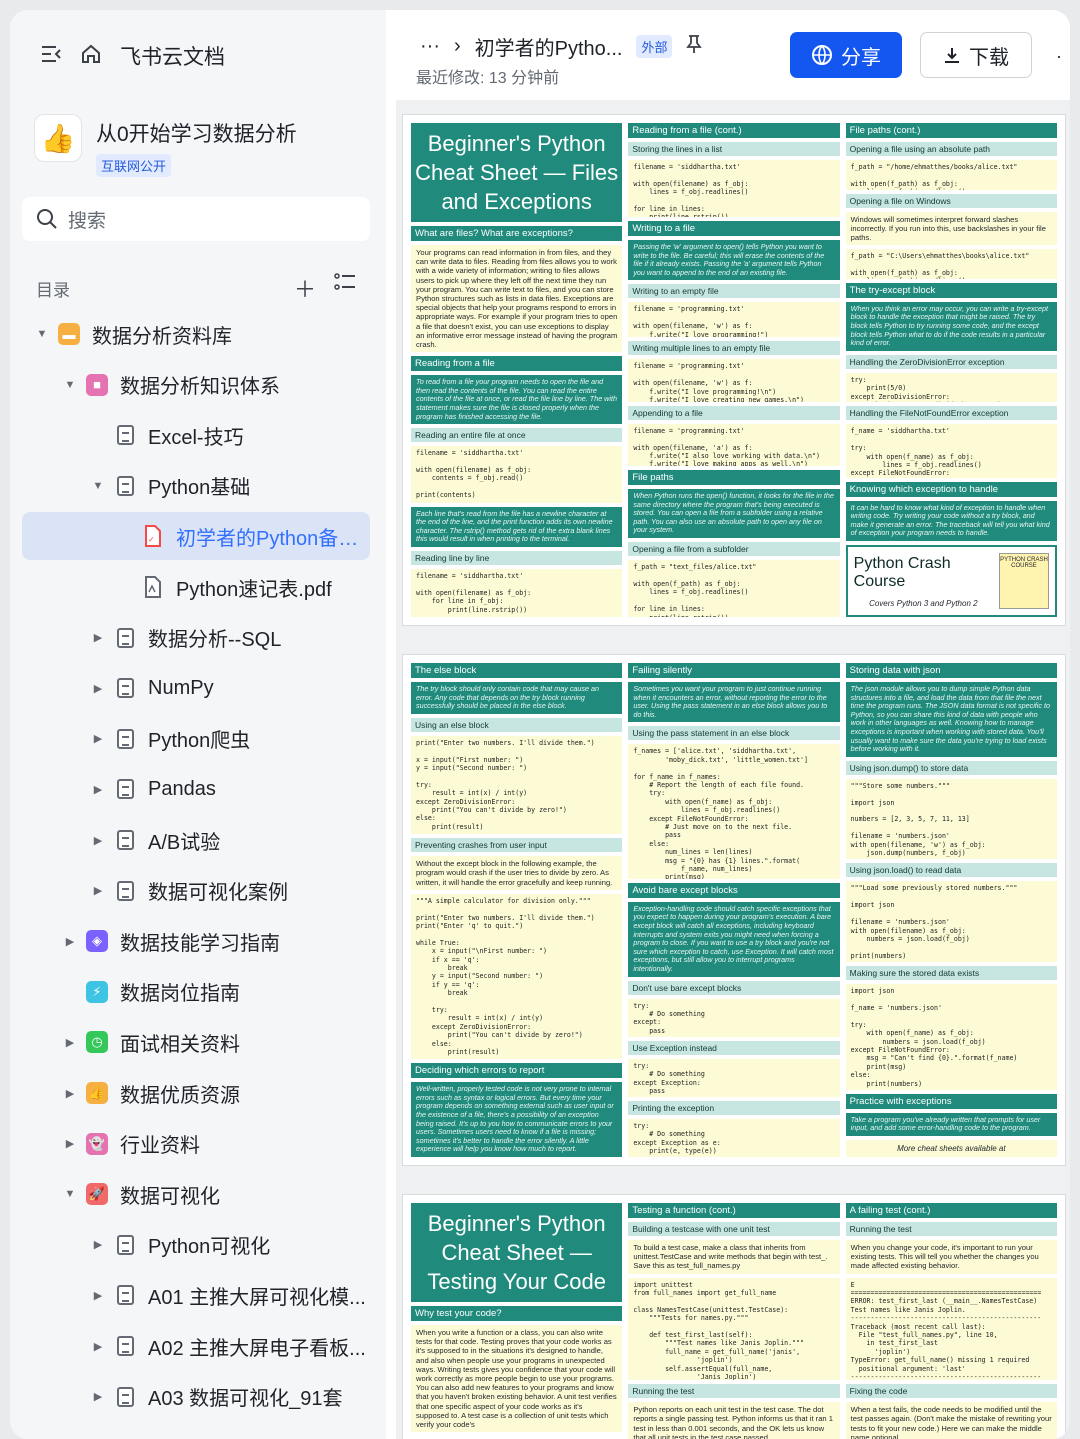 The image size is (1080, 1439). I want to click on tree-item: ▶ NumPy, so click(196, 688).